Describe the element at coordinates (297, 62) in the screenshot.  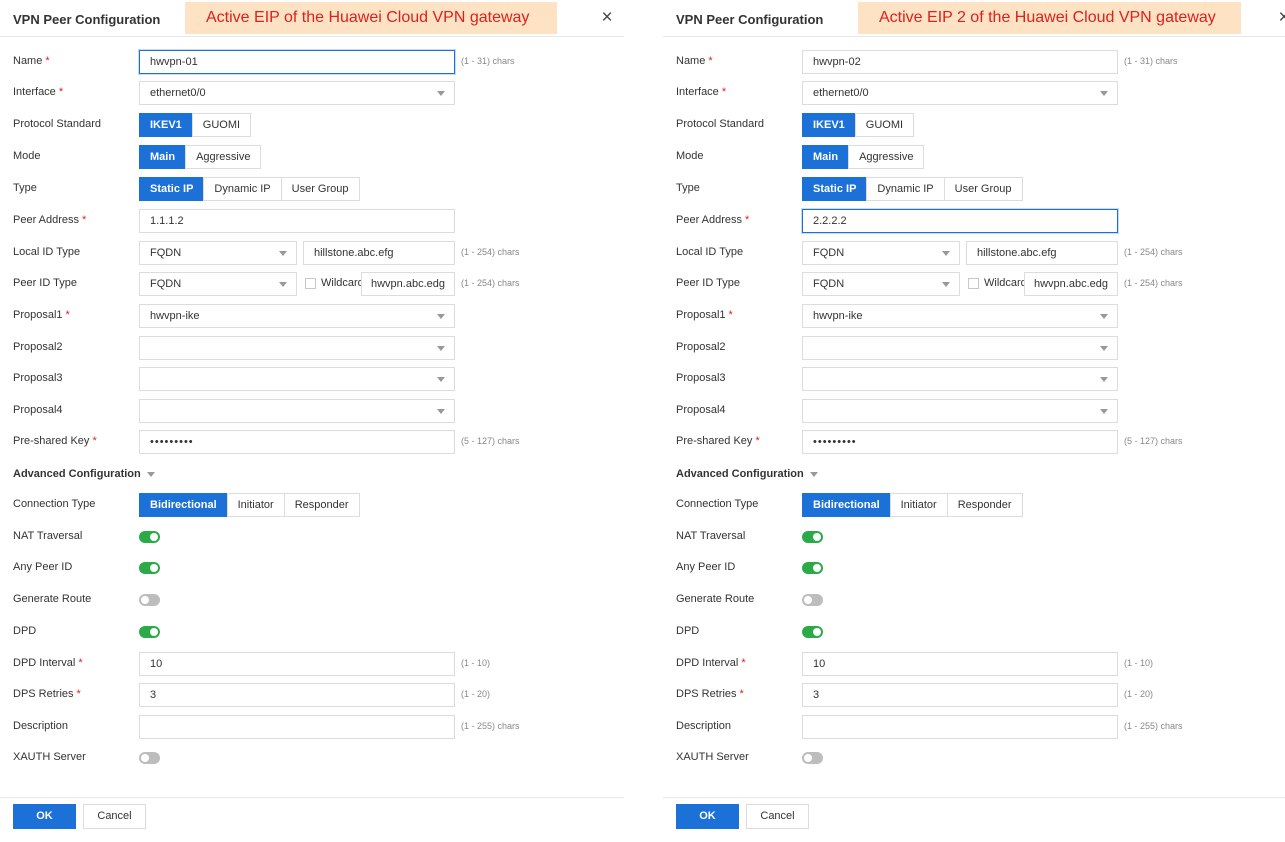
I see `name-input: hwvpn-01` at that location.